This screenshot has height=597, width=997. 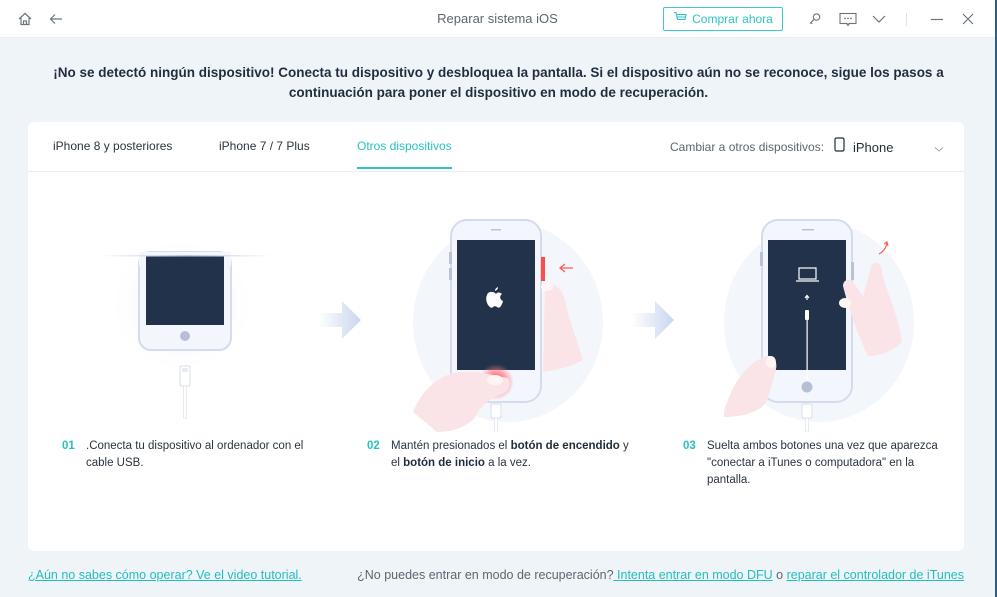 I want to click on back-arrow-icon, so click(x=56, y=19).